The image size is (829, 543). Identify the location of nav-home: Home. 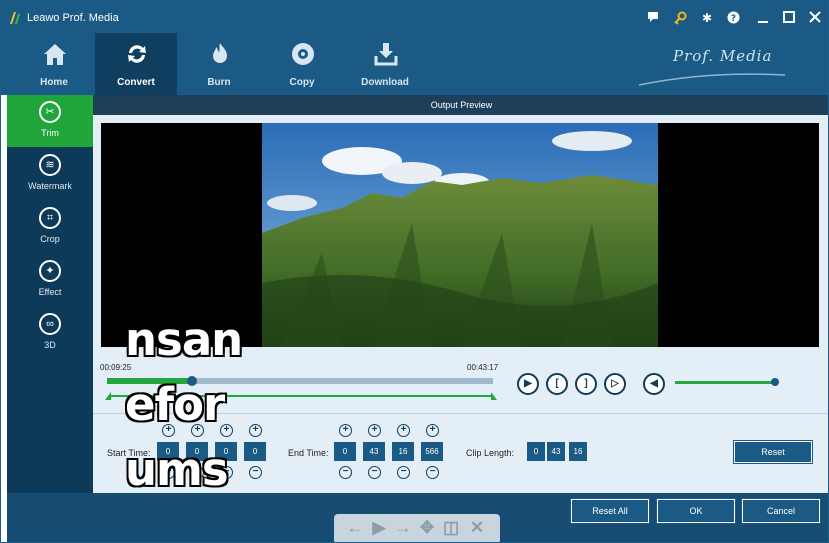
(54, 64).